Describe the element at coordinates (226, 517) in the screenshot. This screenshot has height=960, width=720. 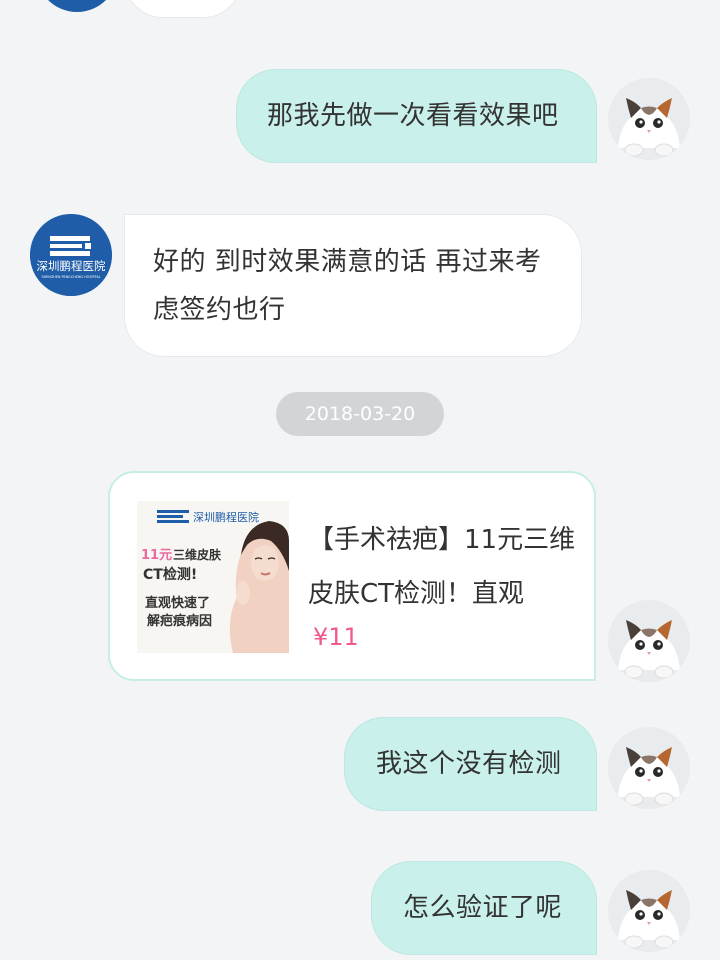
I see `thumb-brand: 深圳鹏程医院` at that location.